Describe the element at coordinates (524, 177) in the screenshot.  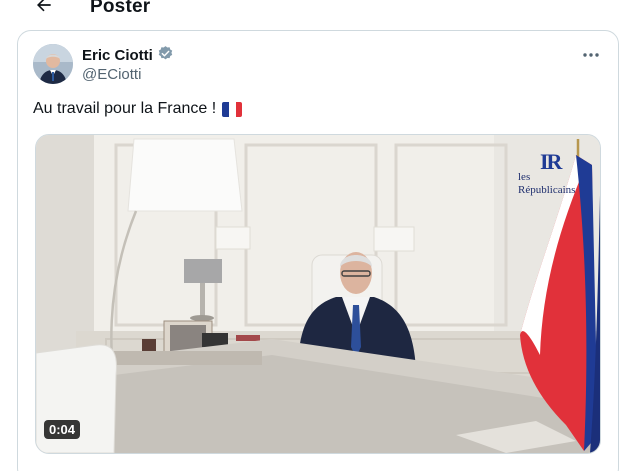
I see `logo-line1: les` at that location.